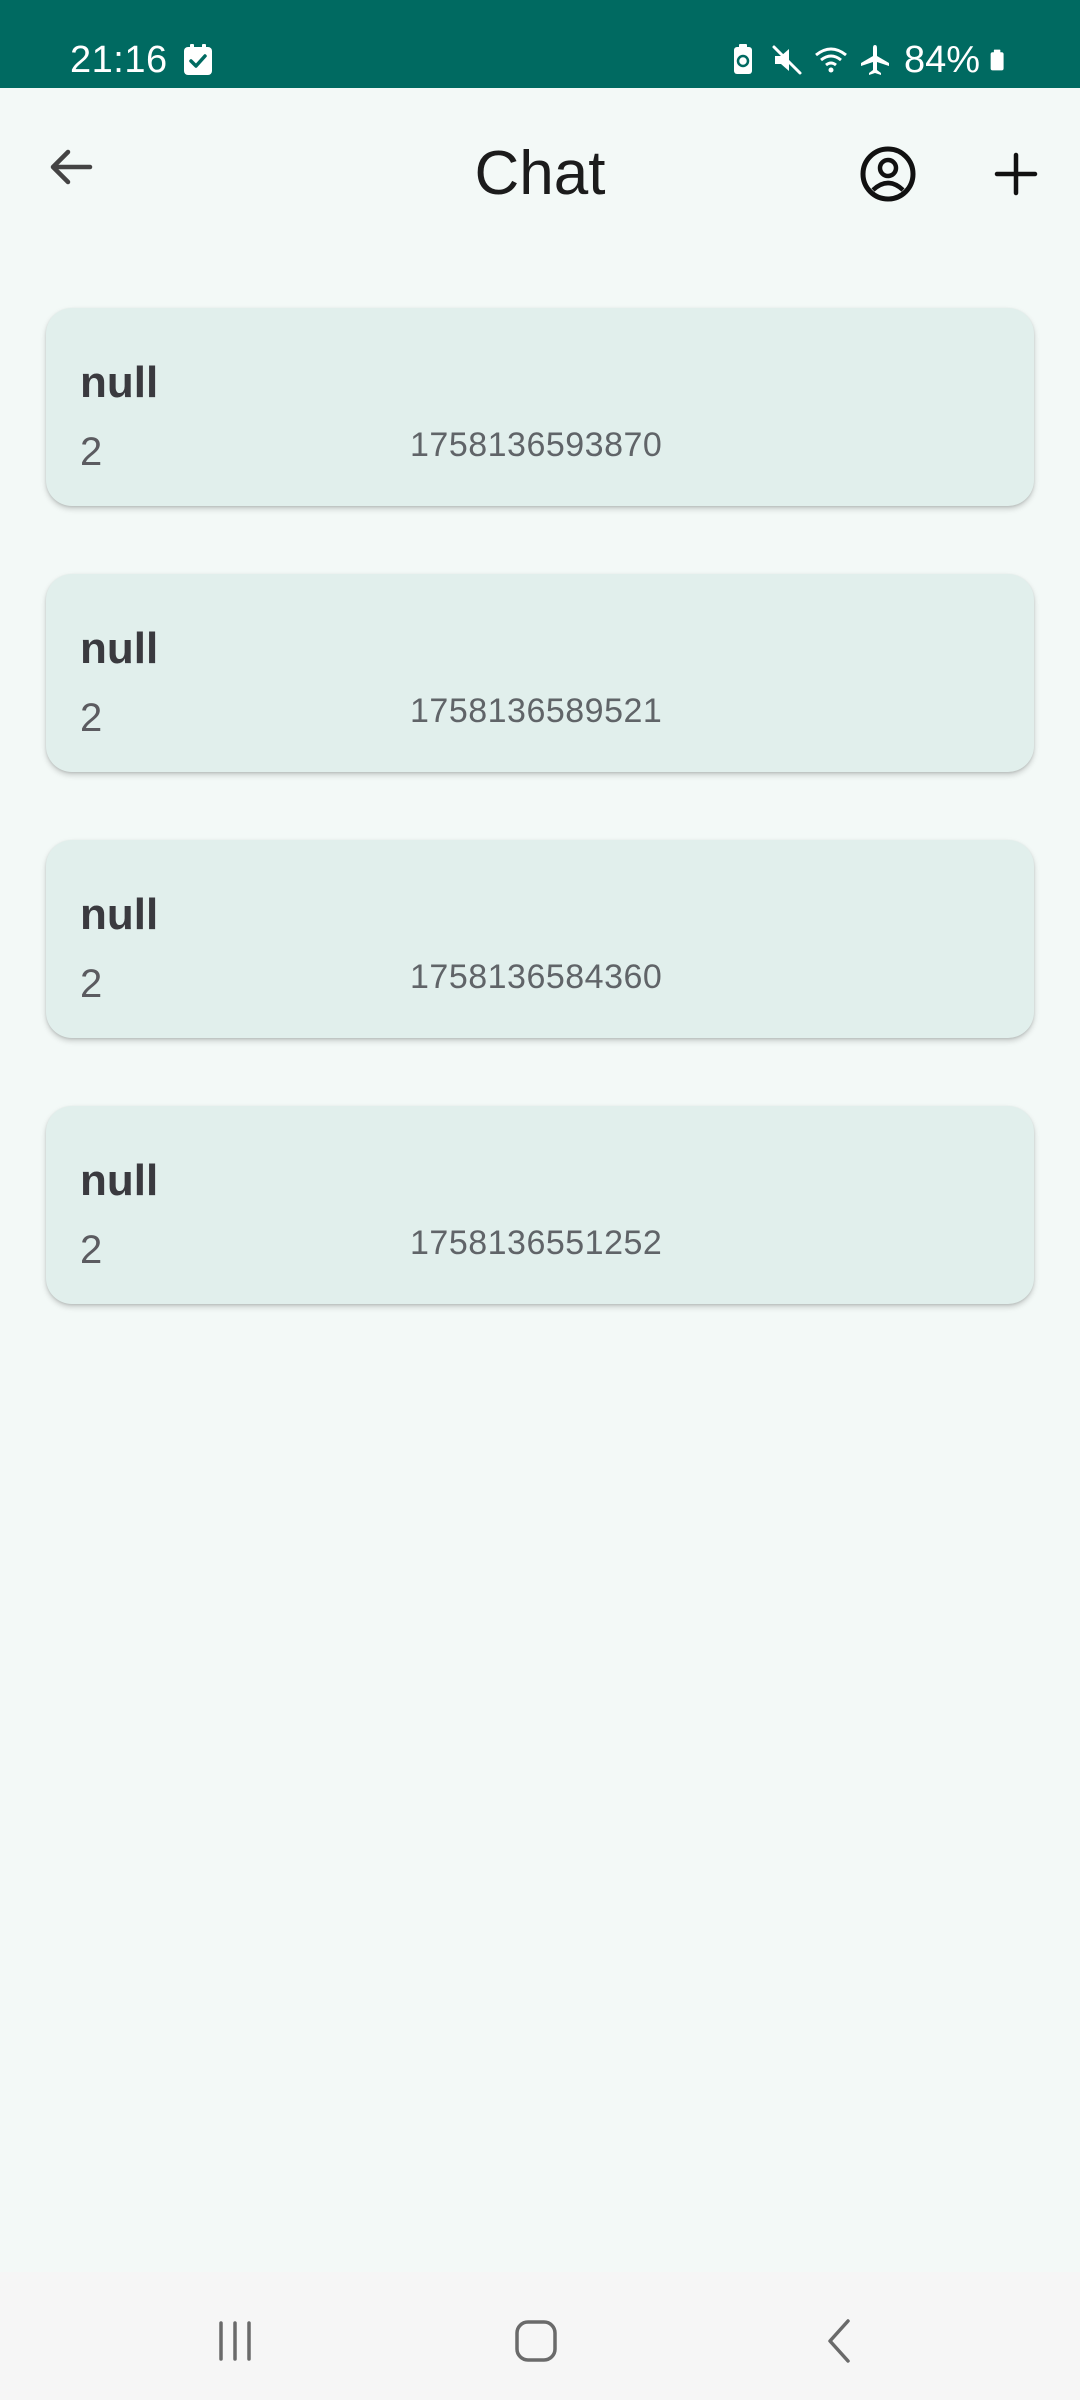  What do you see at coordinates (536, 1243) in the screenshot?
I see `chat-timestamp: 1758136551252` at bounding box center [536, 1243].